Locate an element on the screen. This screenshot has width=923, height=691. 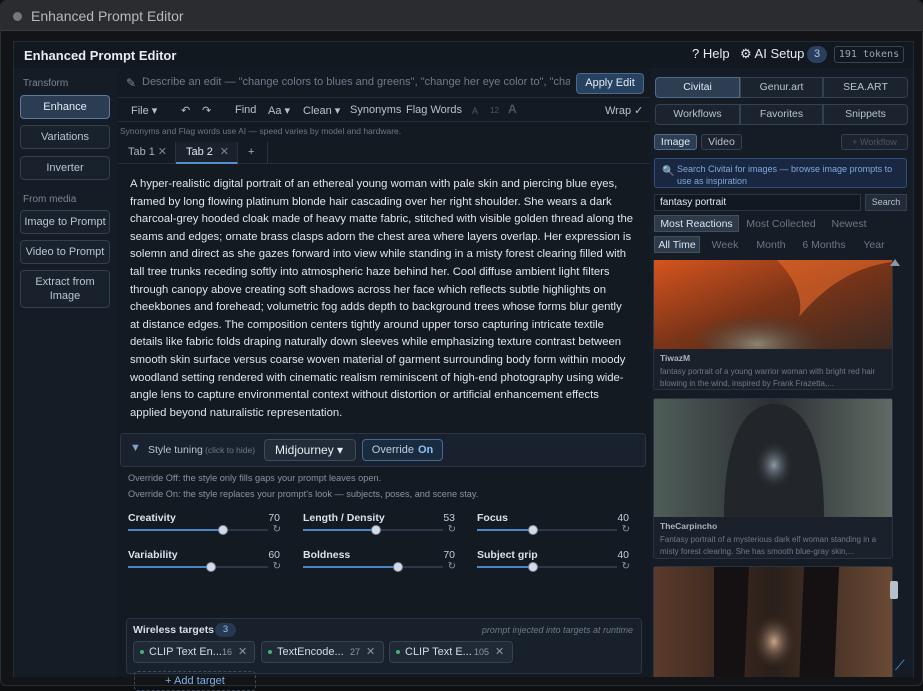
find-button: Find is located at coordinates (245, 110).